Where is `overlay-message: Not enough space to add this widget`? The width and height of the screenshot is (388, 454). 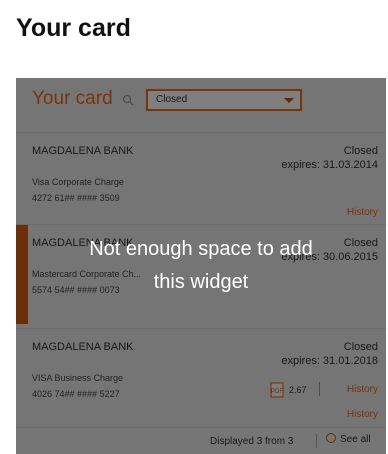 overlay-message: Not enough space to add this widget is located at coordinates (201, 266).